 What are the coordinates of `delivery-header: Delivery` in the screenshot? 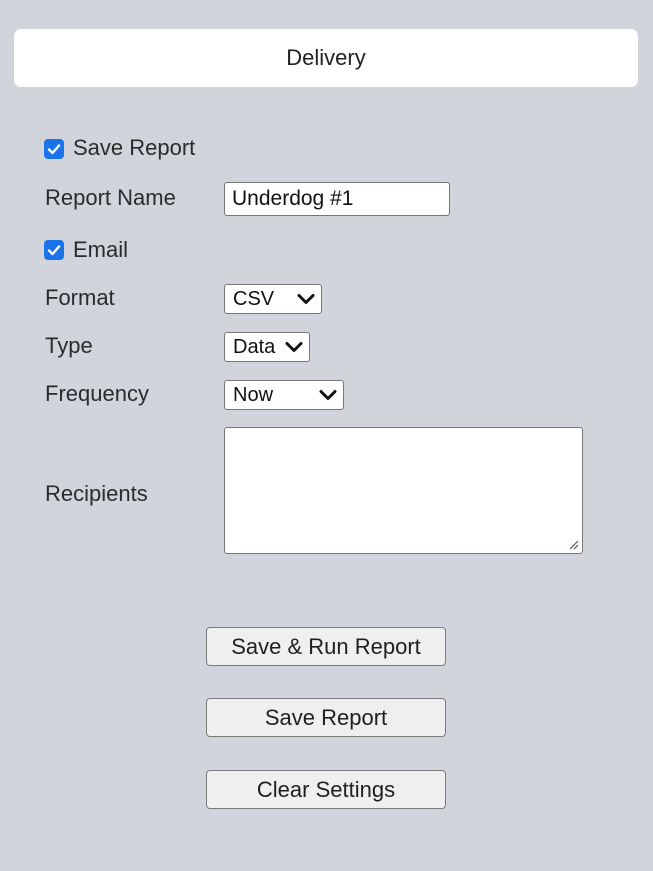 It's located at (326, 58).